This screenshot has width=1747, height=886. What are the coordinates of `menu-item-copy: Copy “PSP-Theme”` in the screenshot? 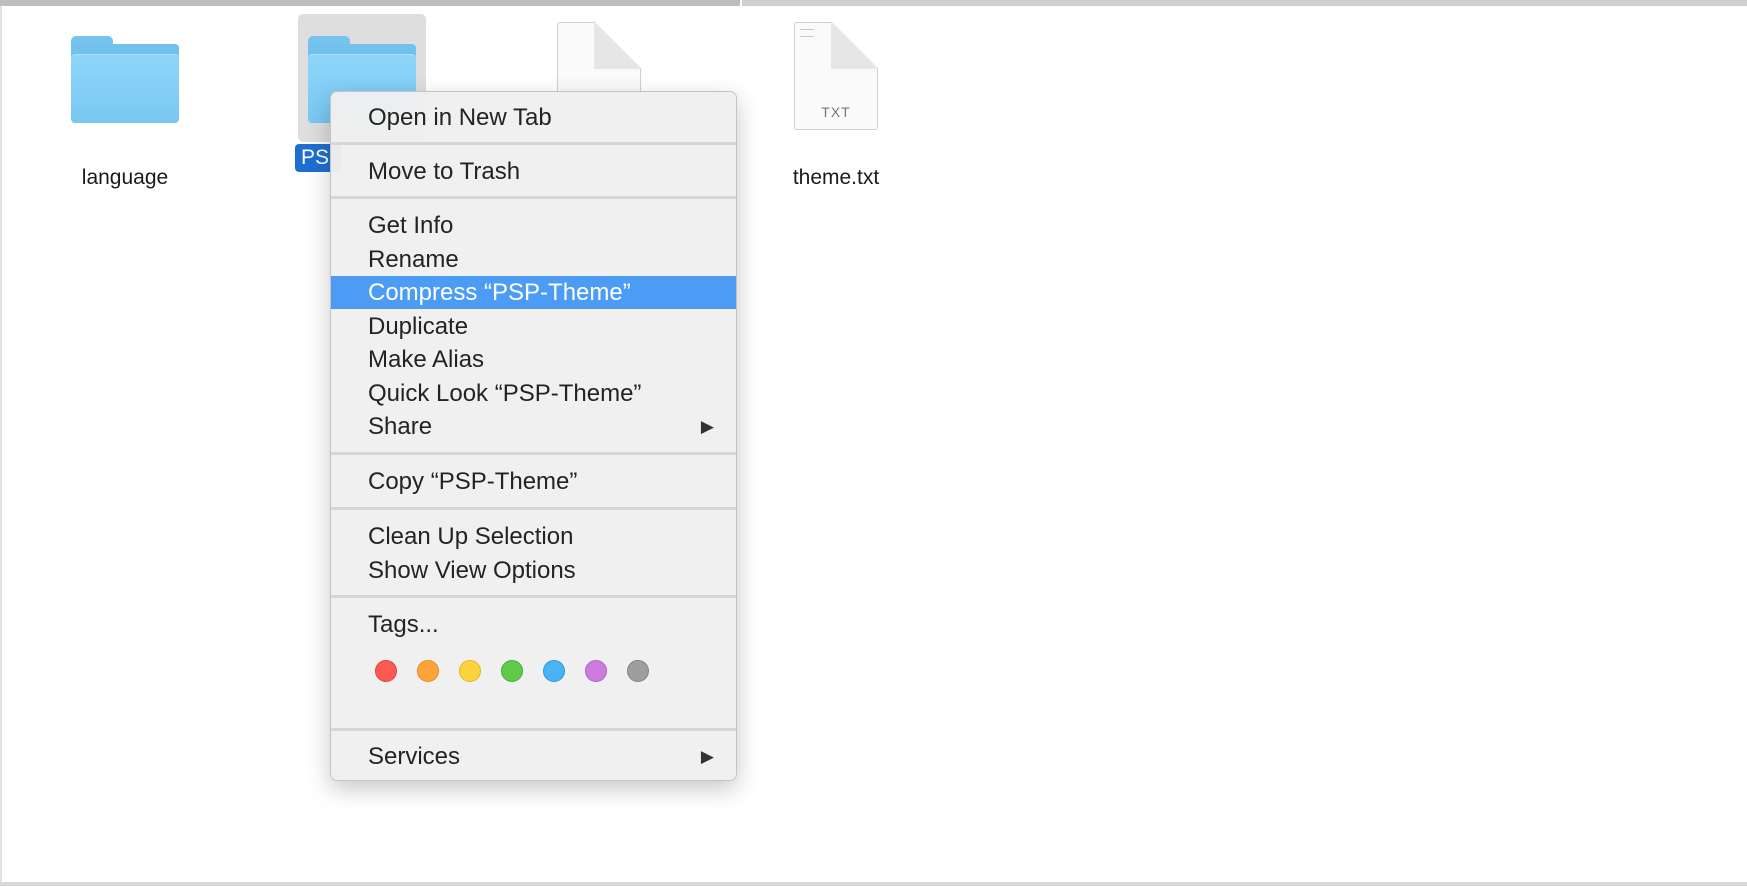 It's located at (533, 481).